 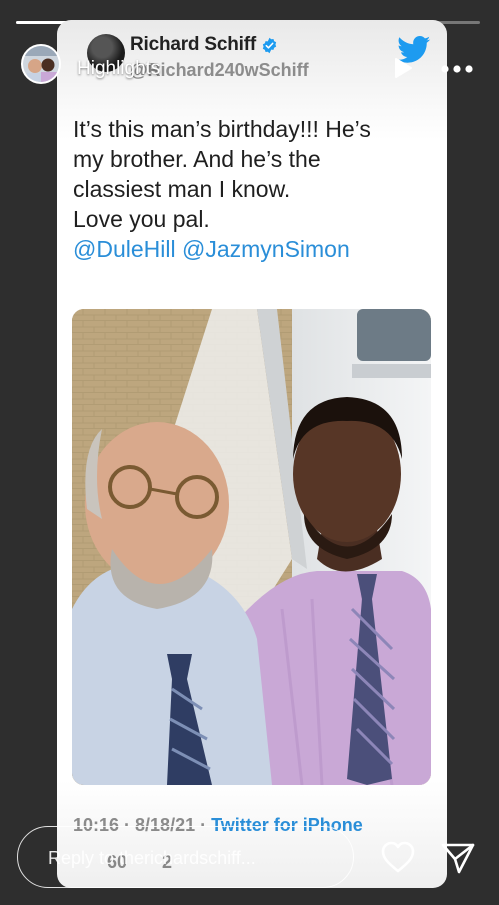 I want to click on play-icon, so click(x=403, y=68).